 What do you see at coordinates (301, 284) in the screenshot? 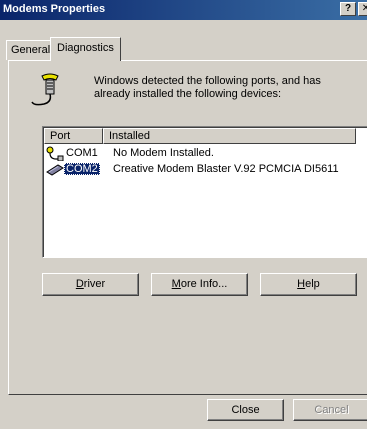
I see `help-mnemonic: H` at bounding box center [301, 284].